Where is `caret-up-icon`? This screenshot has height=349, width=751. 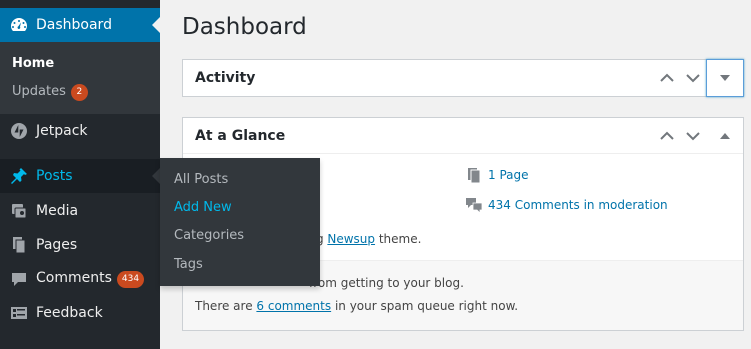 caret-up-icon is located at coordinates (725, 136).